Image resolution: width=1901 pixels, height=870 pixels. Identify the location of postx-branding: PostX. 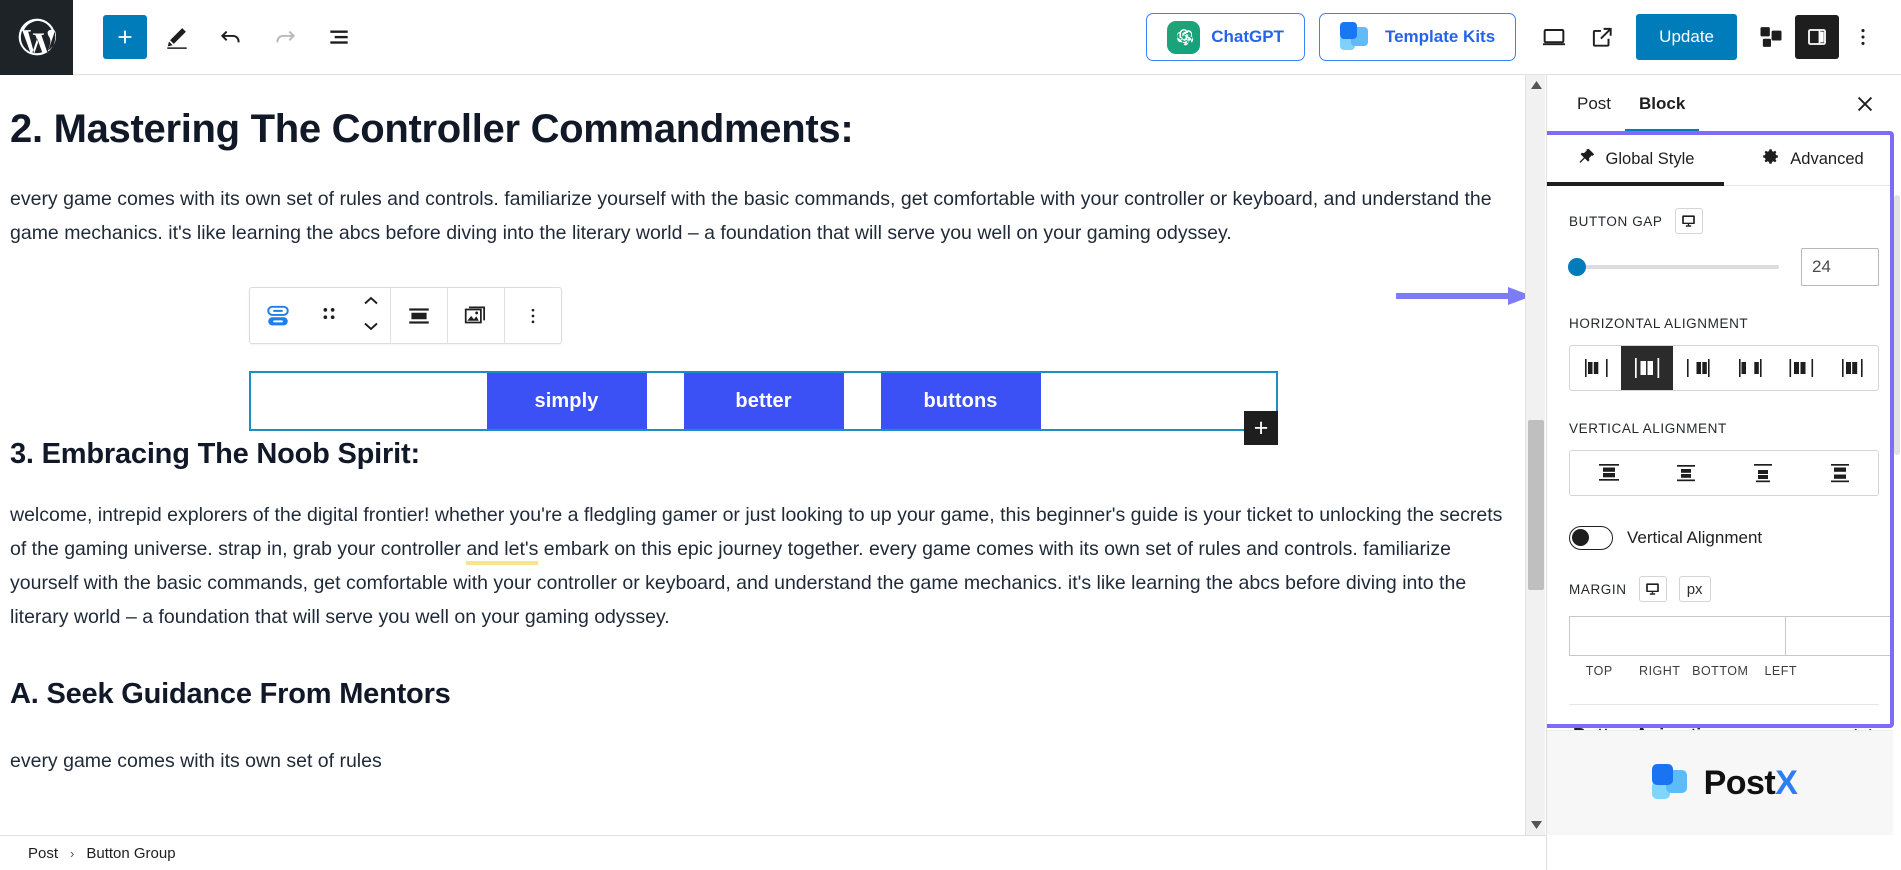
(1724, 782).